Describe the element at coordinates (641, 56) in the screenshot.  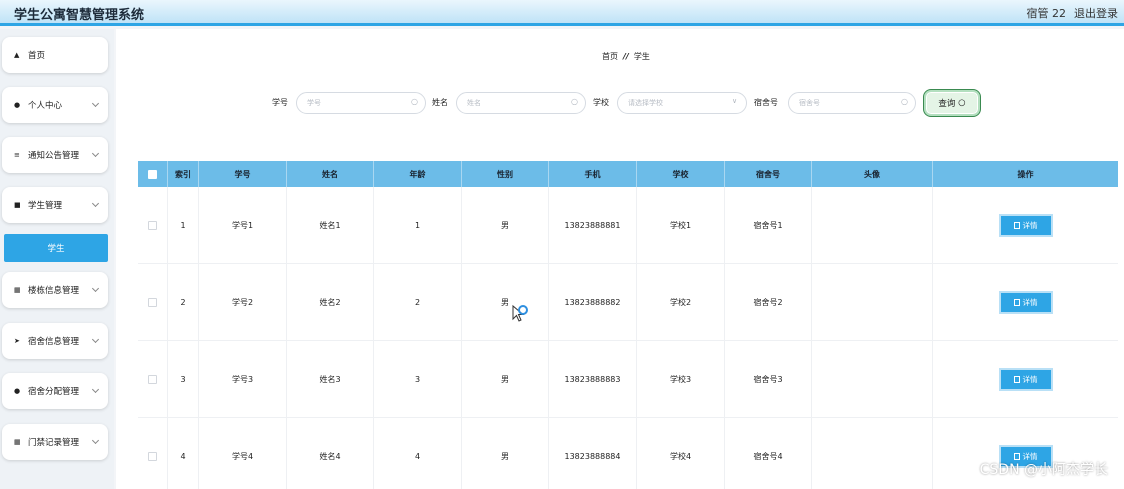
I see `breadcrumb-current: 学生` at that location.